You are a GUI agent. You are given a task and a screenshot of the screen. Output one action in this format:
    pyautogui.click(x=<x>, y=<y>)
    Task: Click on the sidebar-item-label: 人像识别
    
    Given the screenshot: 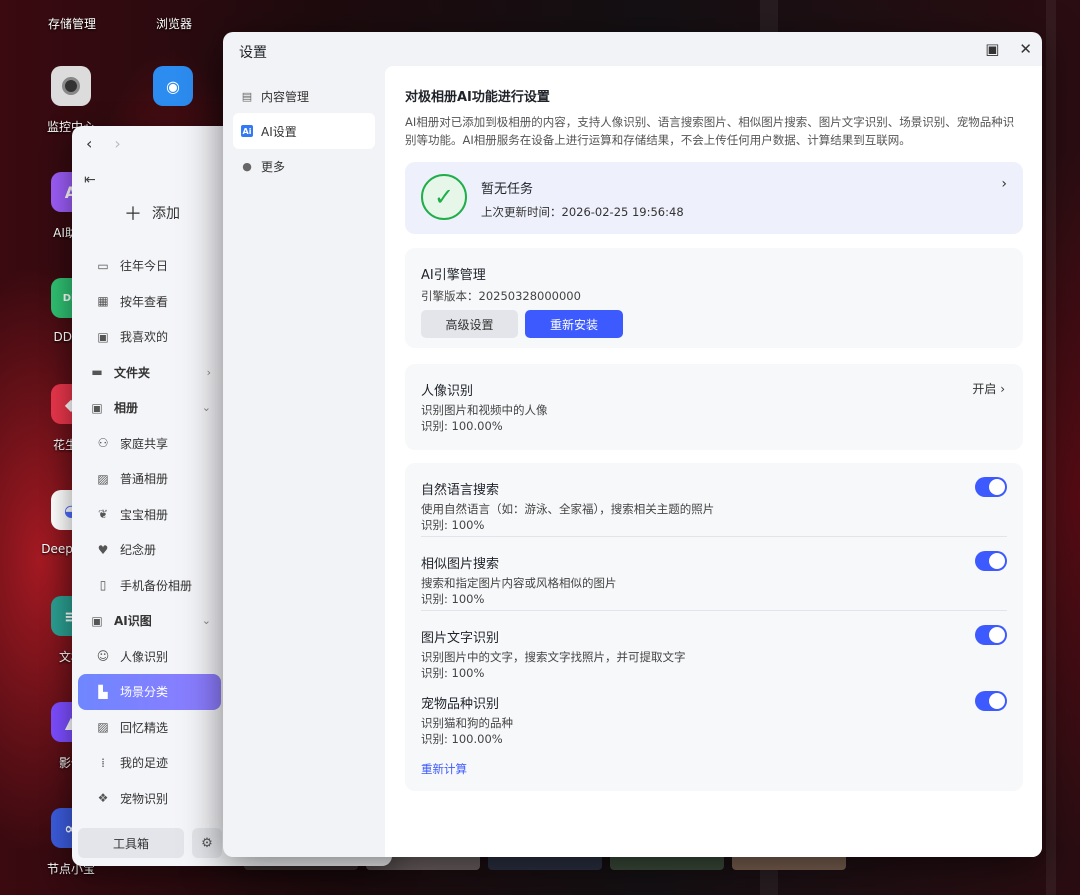 What is the action you would take?
    pyautogui.click(x=144, y=656)
    